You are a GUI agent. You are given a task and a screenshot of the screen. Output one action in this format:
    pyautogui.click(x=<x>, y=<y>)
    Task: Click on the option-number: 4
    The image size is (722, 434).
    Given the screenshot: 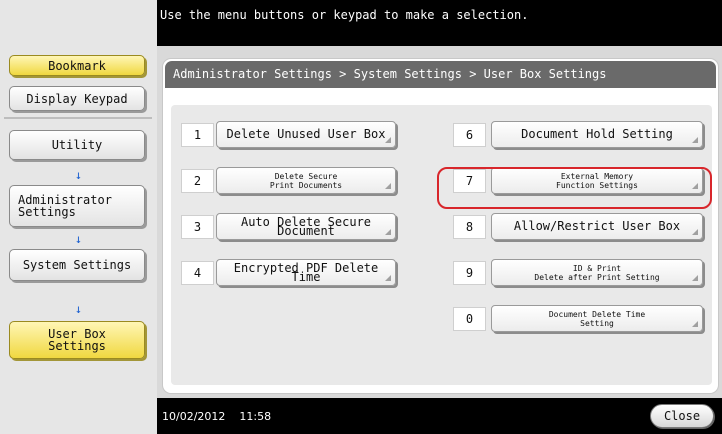 What is the action you would take?
    pyautogui.click(x=197, y=273)
    